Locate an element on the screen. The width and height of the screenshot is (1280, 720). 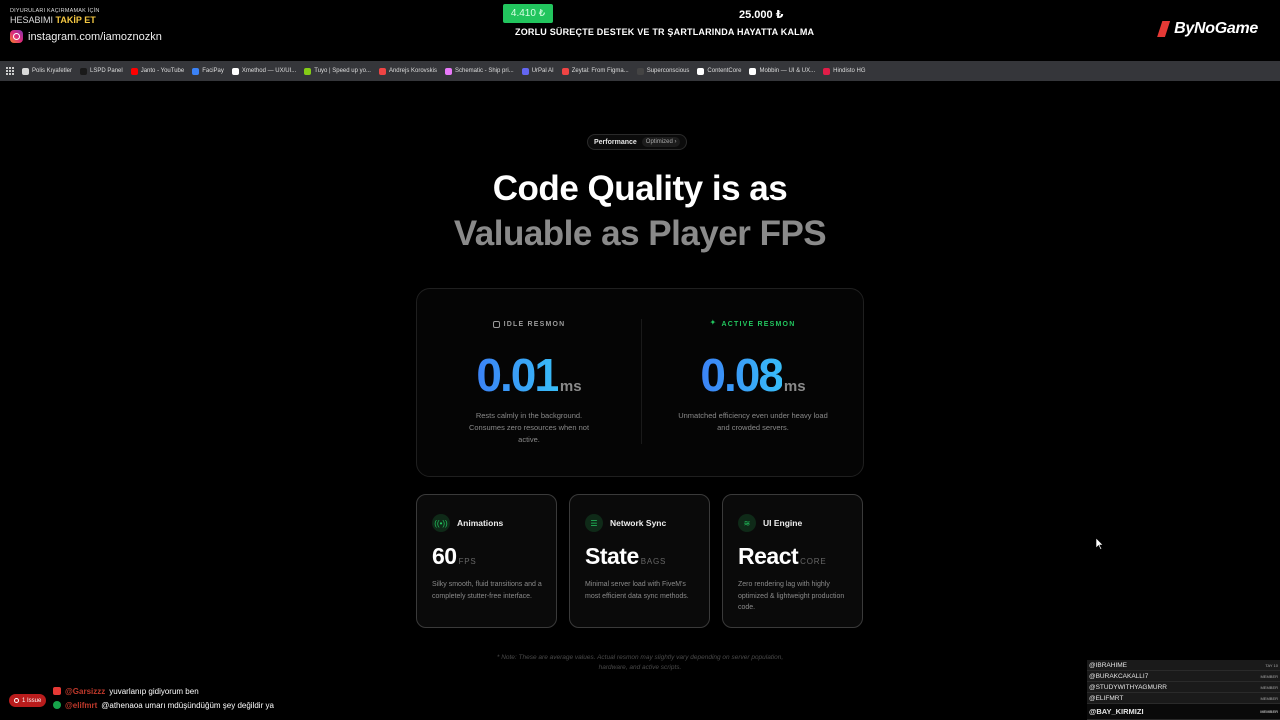
radio-icon: ((•)) is located at coordinates (441, 523).